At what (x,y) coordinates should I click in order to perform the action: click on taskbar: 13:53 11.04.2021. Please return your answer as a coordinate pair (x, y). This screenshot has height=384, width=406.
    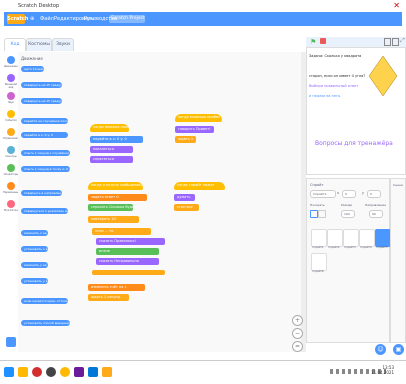
    Looking at the image, I should click on (203, 372).